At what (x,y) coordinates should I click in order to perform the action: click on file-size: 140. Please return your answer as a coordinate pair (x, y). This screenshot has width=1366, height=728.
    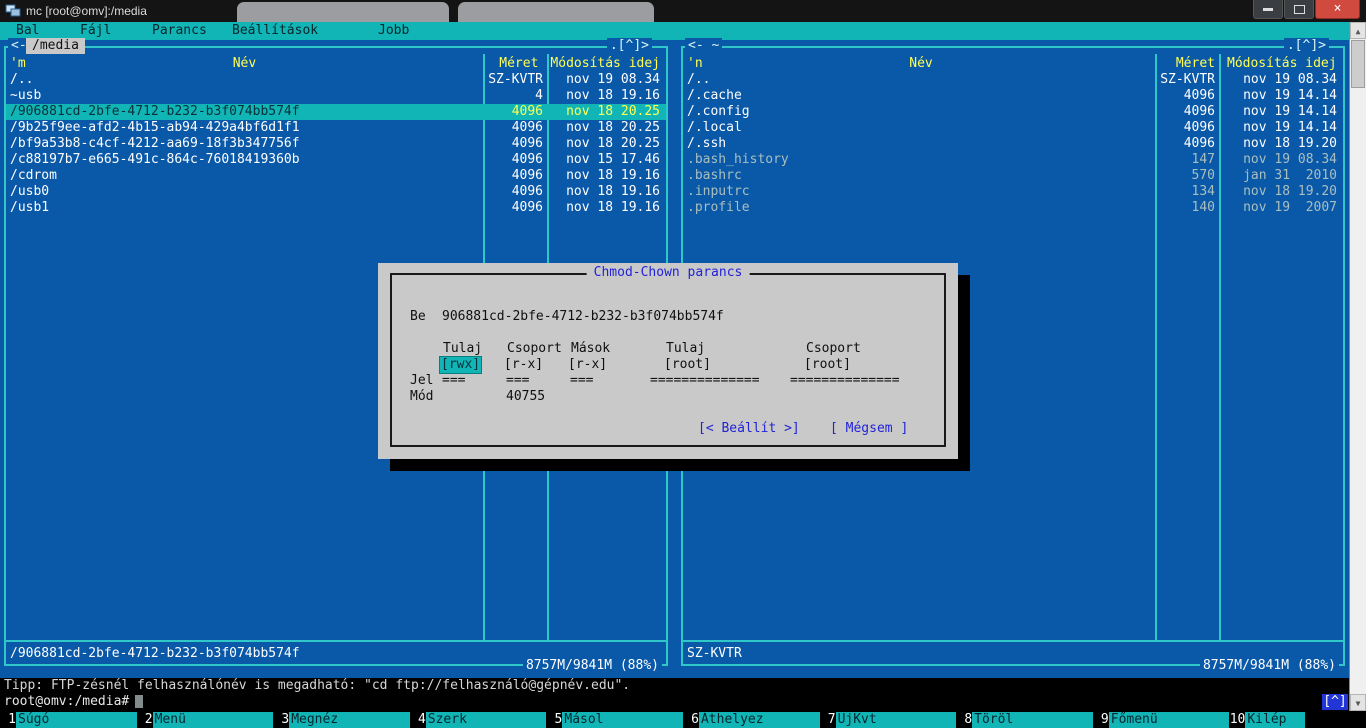
    Looking at the image, I should click on (1203, 207).